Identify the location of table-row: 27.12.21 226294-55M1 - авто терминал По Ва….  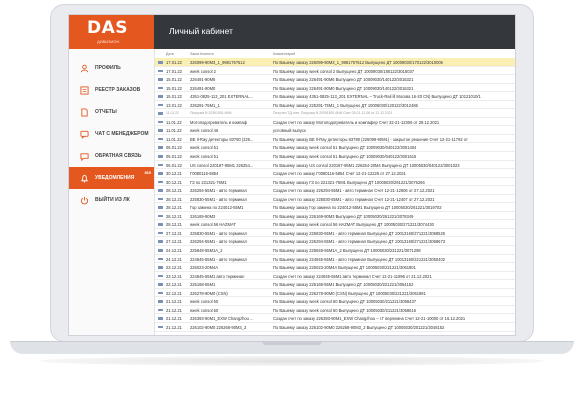
(335, 242).